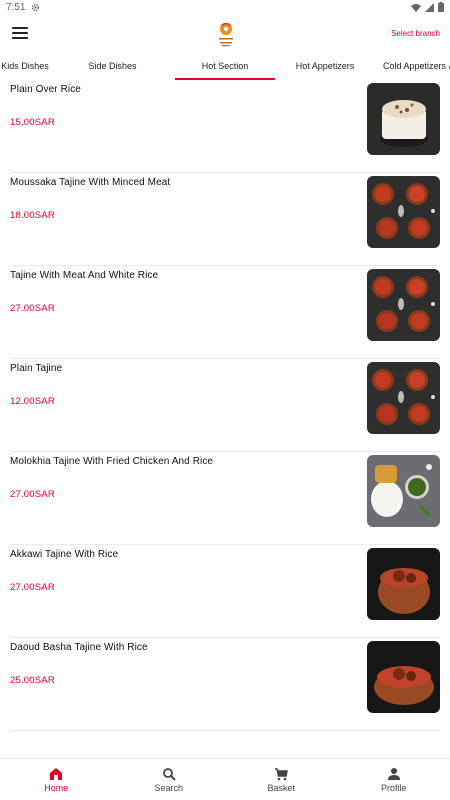 The width and height of the screenshot is (450, 800). Describe the element at coordinates (225, 312) in the screenshot. I see `menu-item: Tajine With Meat And White Rice 27.00SAR` at that location.